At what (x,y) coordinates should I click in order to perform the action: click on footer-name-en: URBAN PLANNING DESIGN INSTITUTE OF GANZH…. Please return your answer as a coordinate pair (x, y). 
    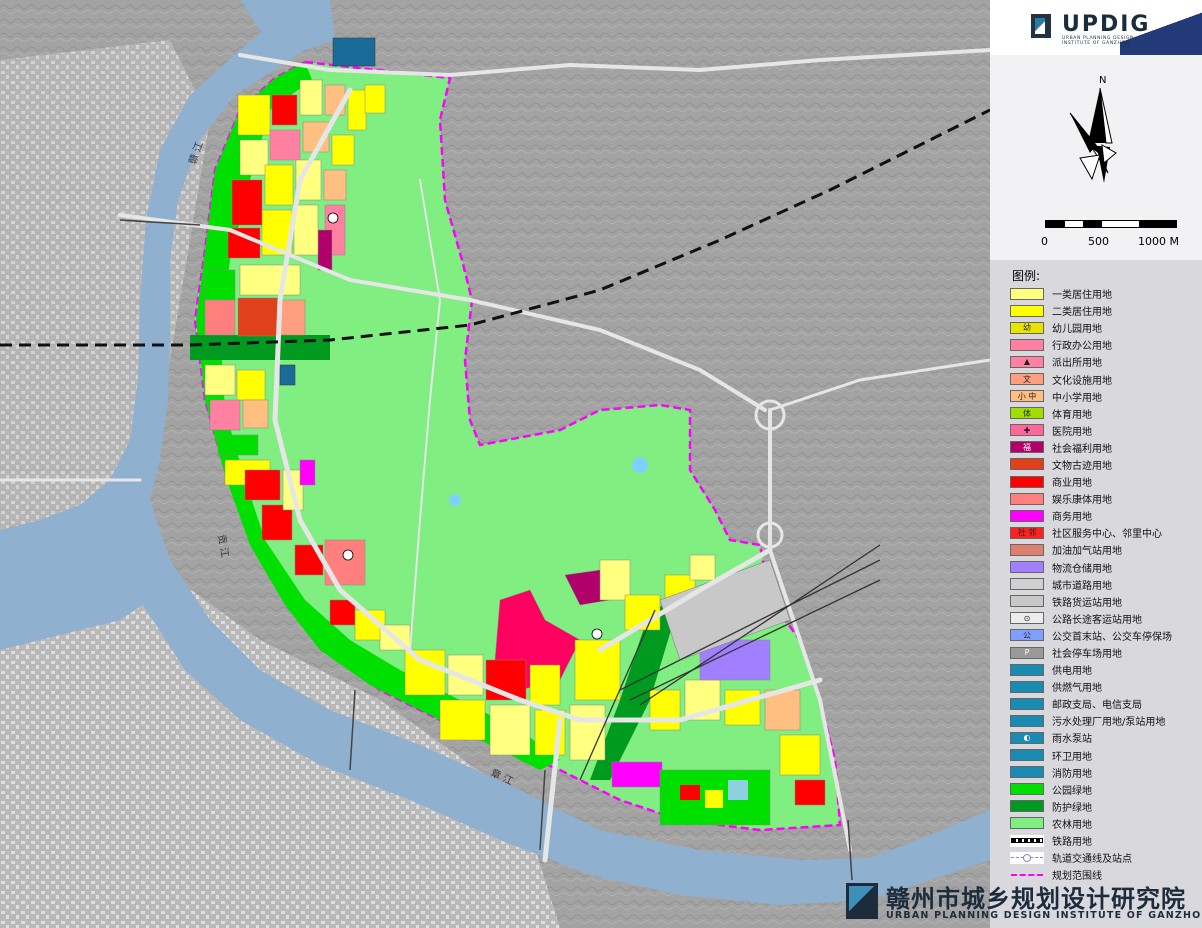
    Looking at the image, I should click on (1044, 915).